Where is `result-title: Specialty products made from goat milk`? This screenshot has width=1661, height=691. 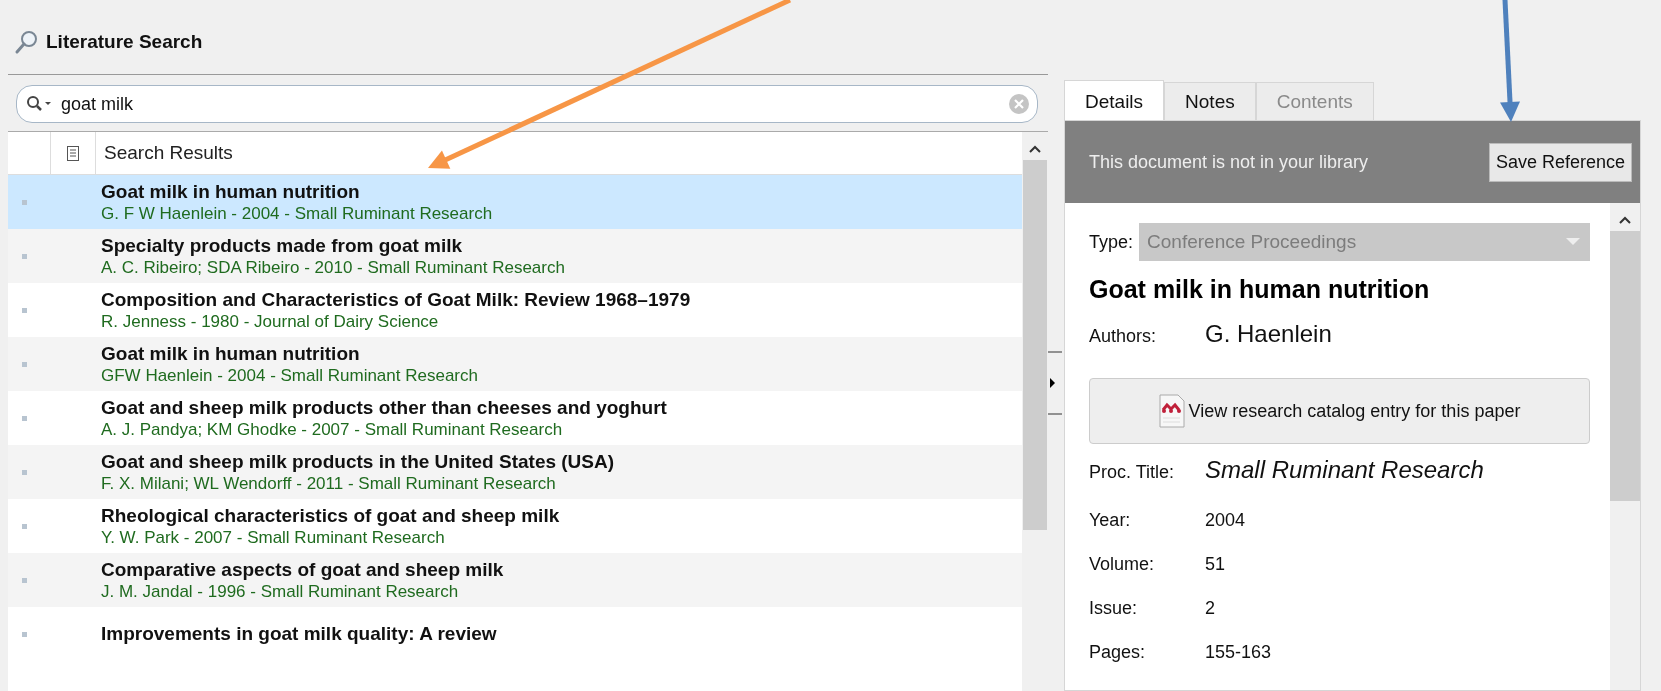 result-title: Specialty products made from goat milk is located at coordinates (282, 245).